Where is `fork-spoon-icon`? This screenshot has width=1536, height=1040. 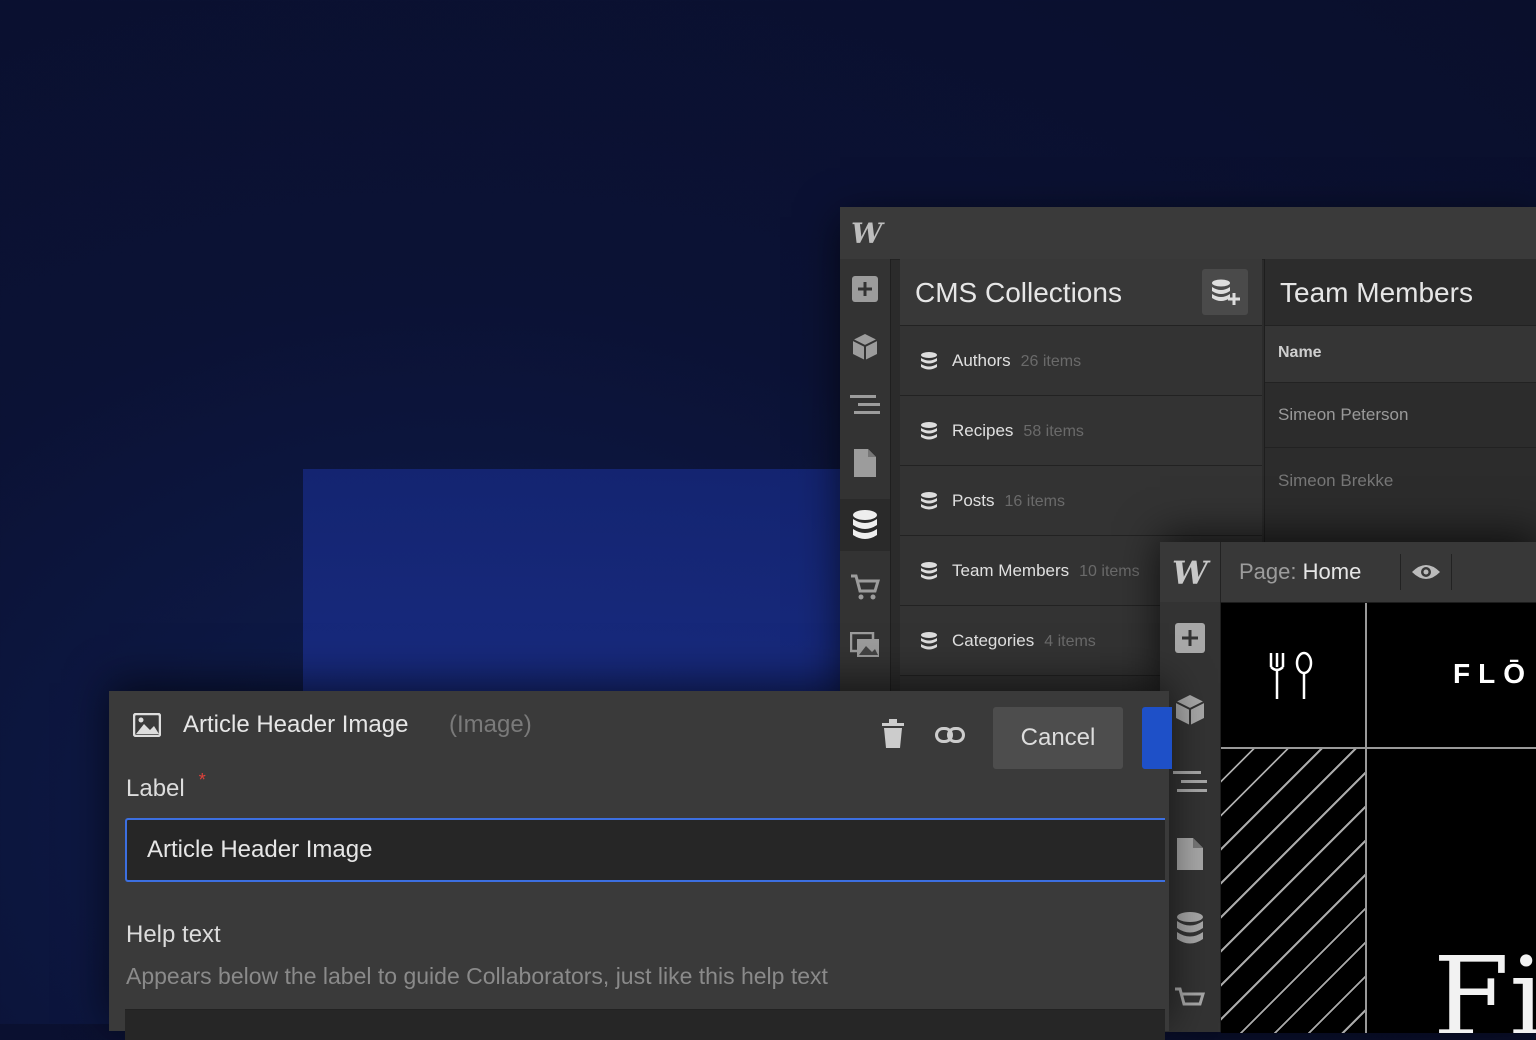 fork-spoon-icon is located at coordinates (1291, 675).